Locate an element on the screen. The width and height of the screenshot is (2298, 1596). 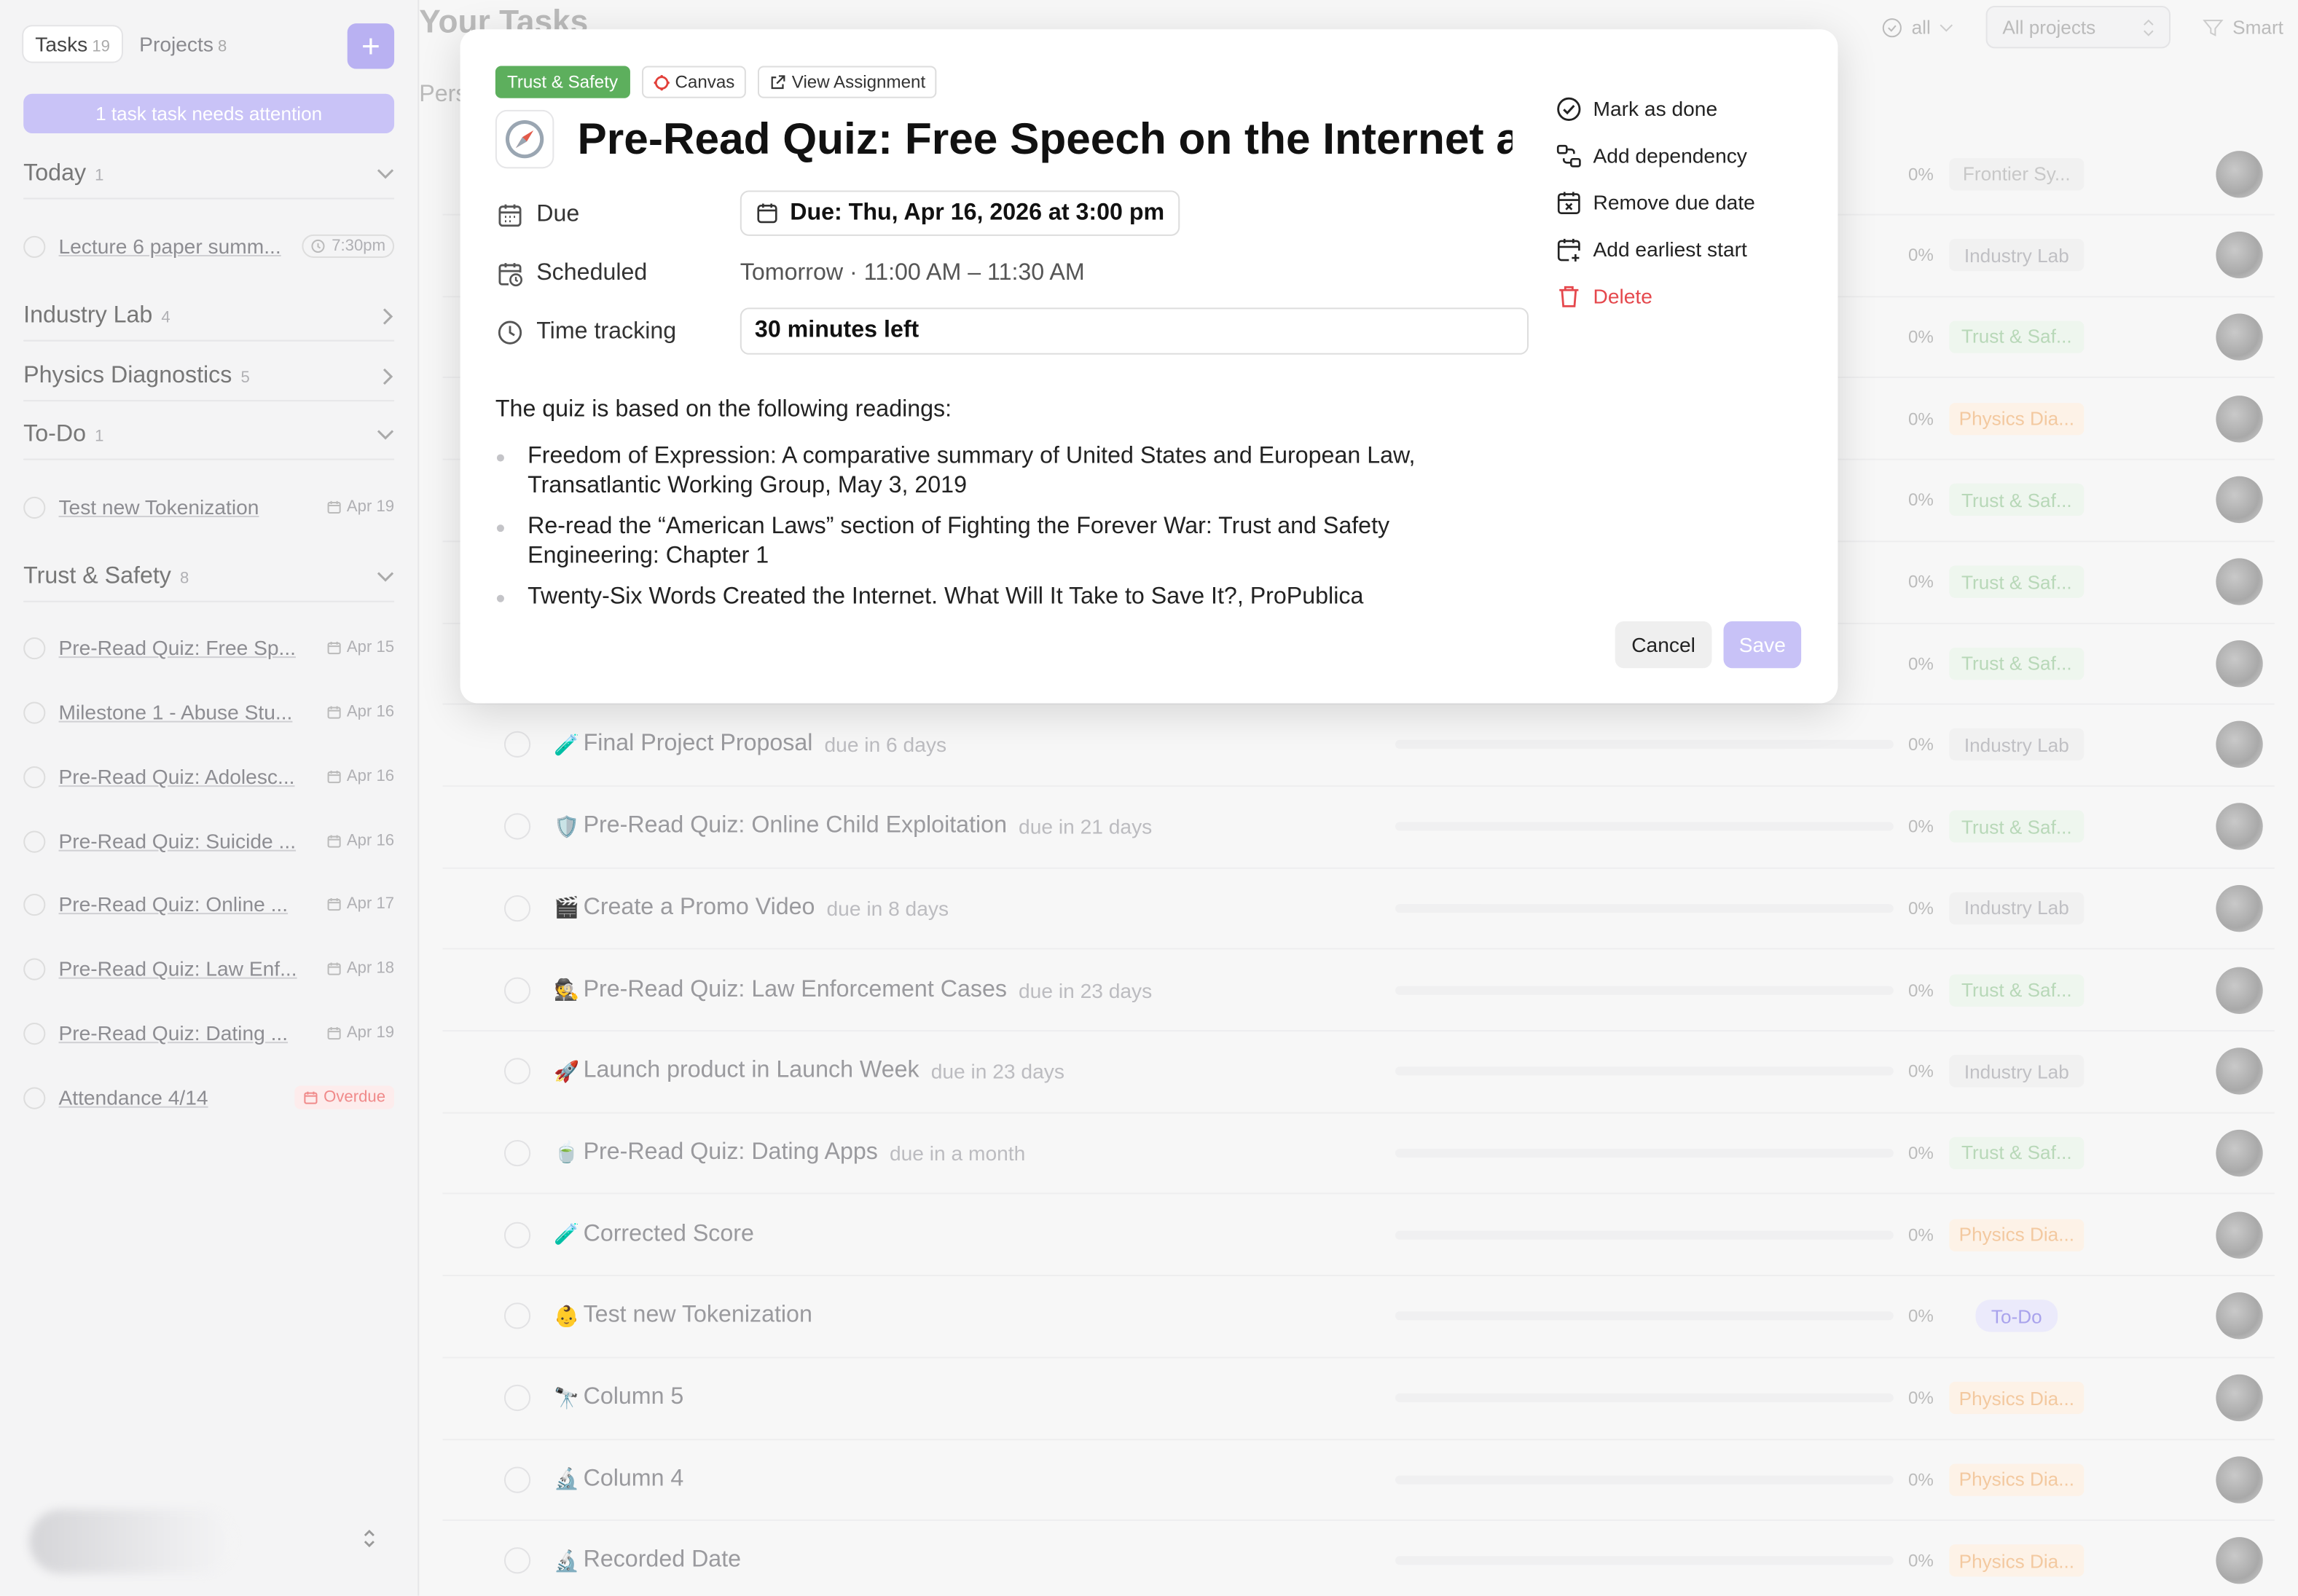
sidebar-task: Lecture 6 paper summ... 7:30pm is located at coordinates (209, 246).